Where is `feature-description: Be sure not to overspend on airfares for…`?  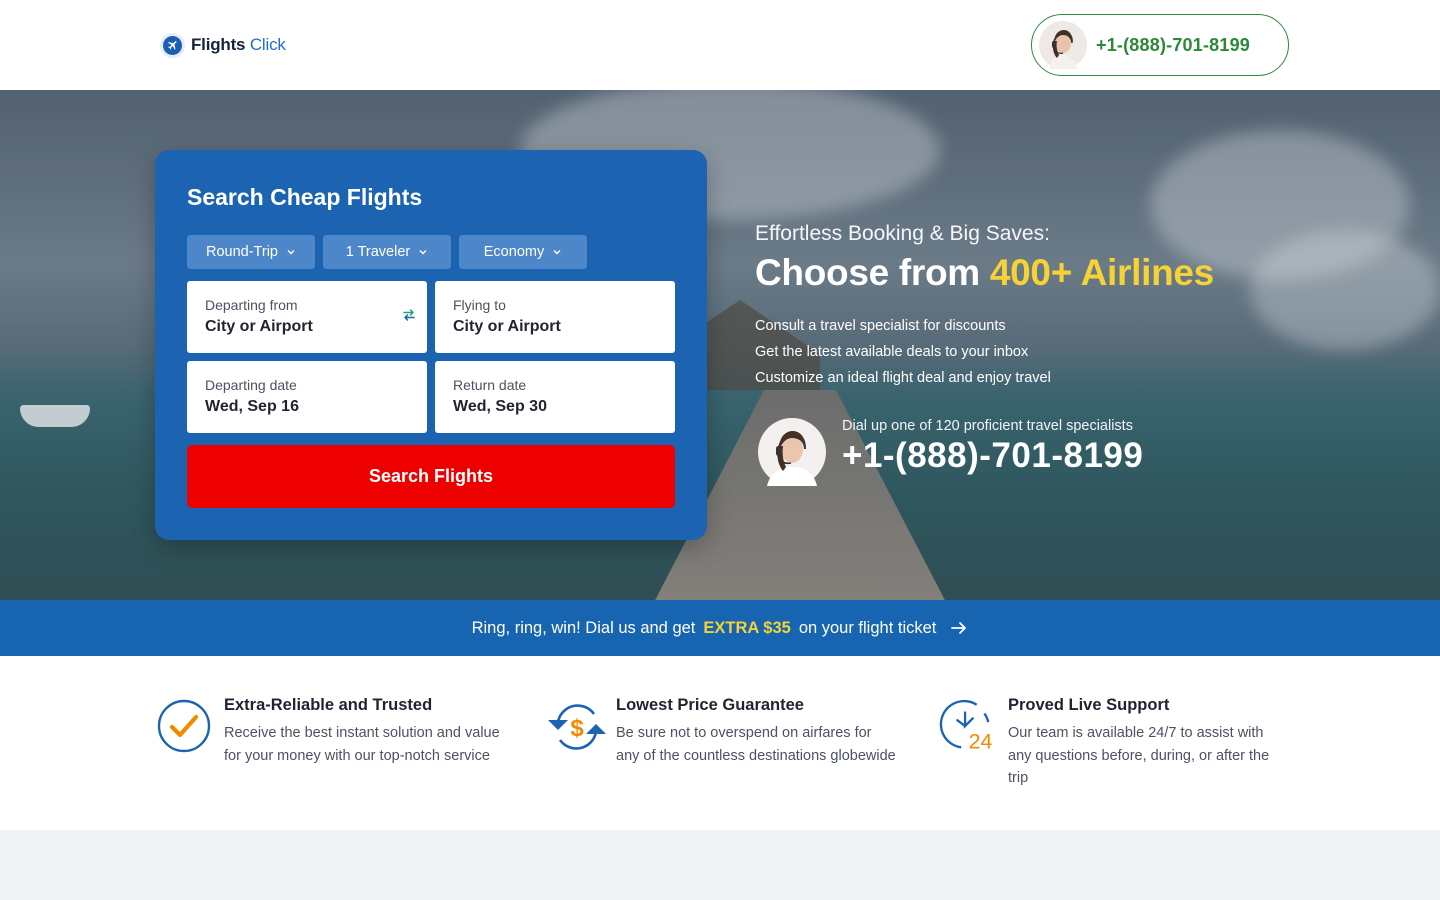
feature-description: Be sure not to overspend on airfares for… is located at coordinates (756, 744).